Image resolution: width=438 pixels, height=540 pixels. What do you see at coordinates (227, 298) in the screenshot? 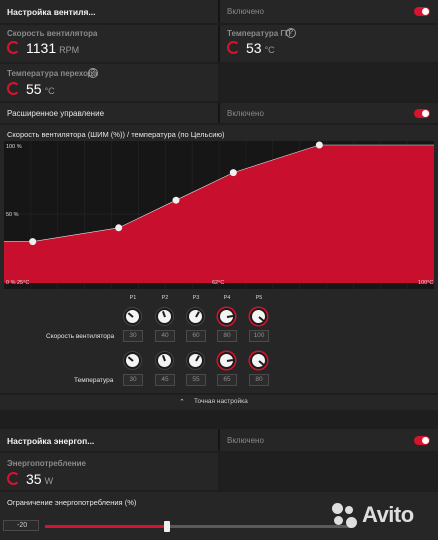
I see `point-label-4: P4` at bounding box center [227, 298].